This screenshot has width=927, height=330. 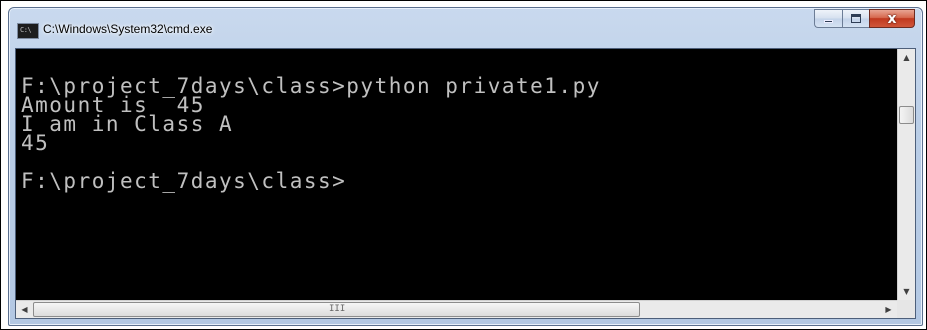 What do you see at coordinates (828, 21) in the screenshot?
I see `minimize-icon` at bounding box center [828, 21].